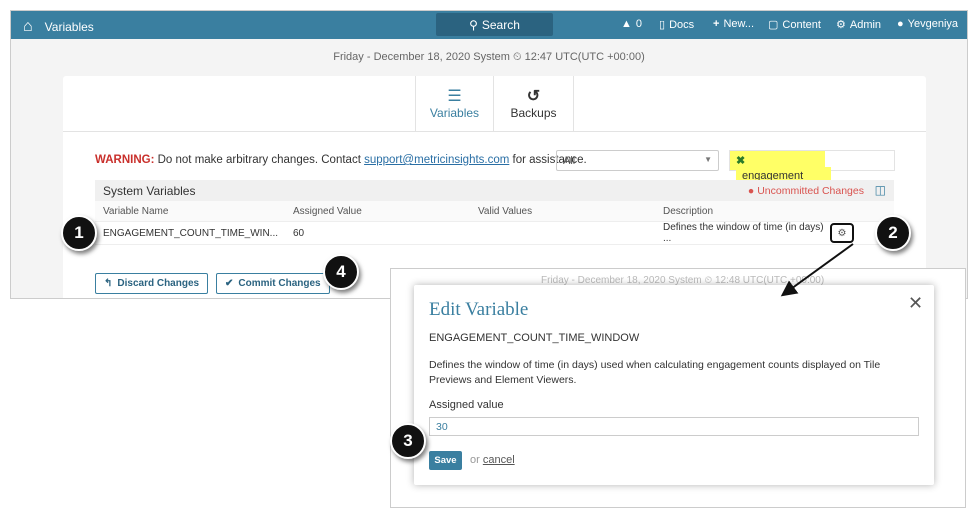  Describe the element at coordinates (408, 441) in the screenshot. I see `callout-3: 3` at that location.